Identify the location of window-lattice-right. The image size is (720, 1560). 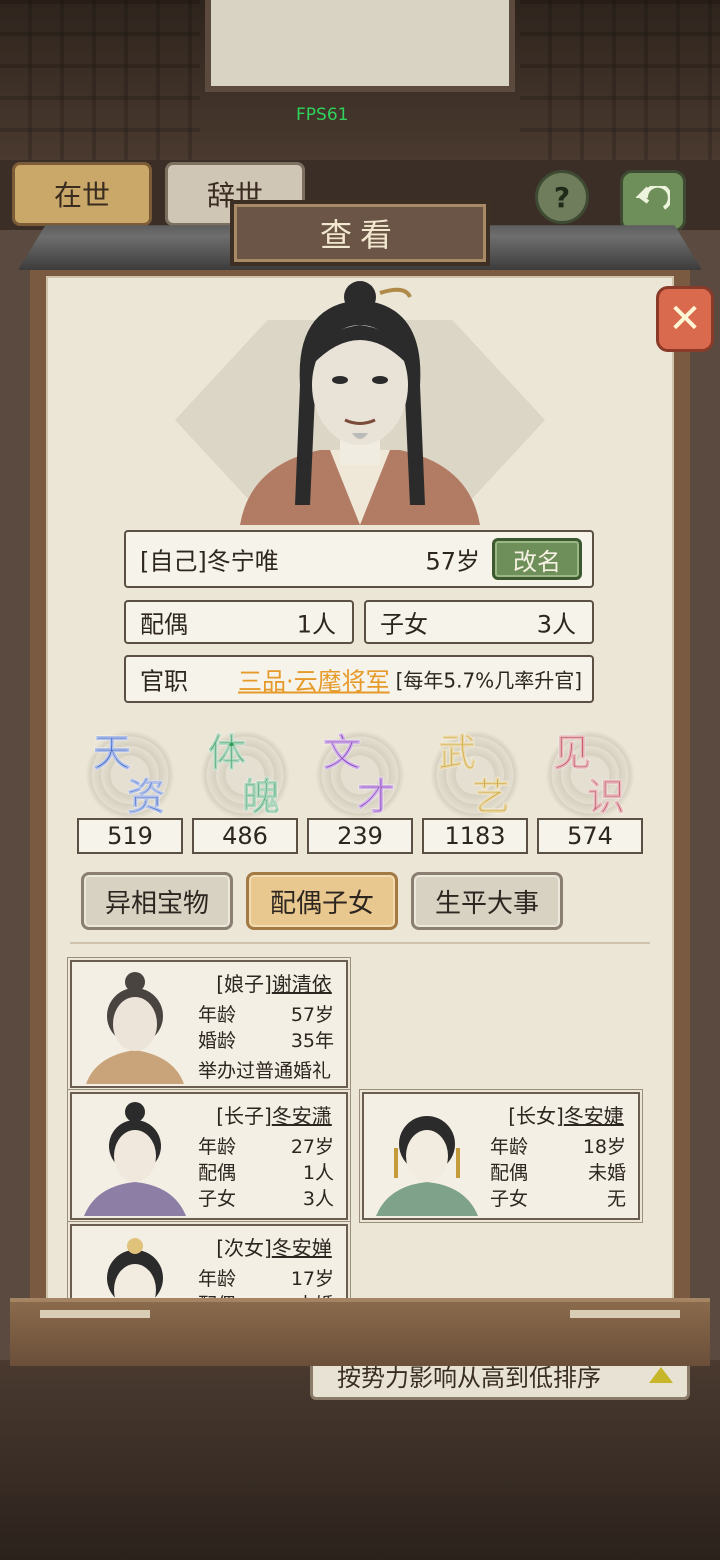
(620, 80).